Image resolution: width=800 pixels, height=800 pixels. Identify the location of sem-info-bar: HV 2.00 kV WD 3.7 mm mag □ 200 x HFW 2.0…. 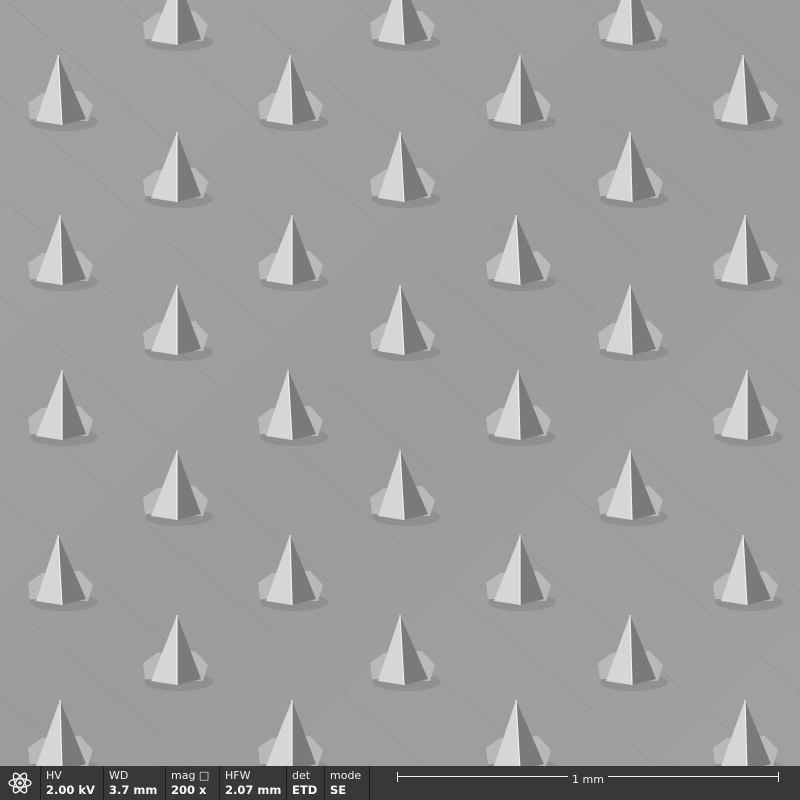
(400, 783).